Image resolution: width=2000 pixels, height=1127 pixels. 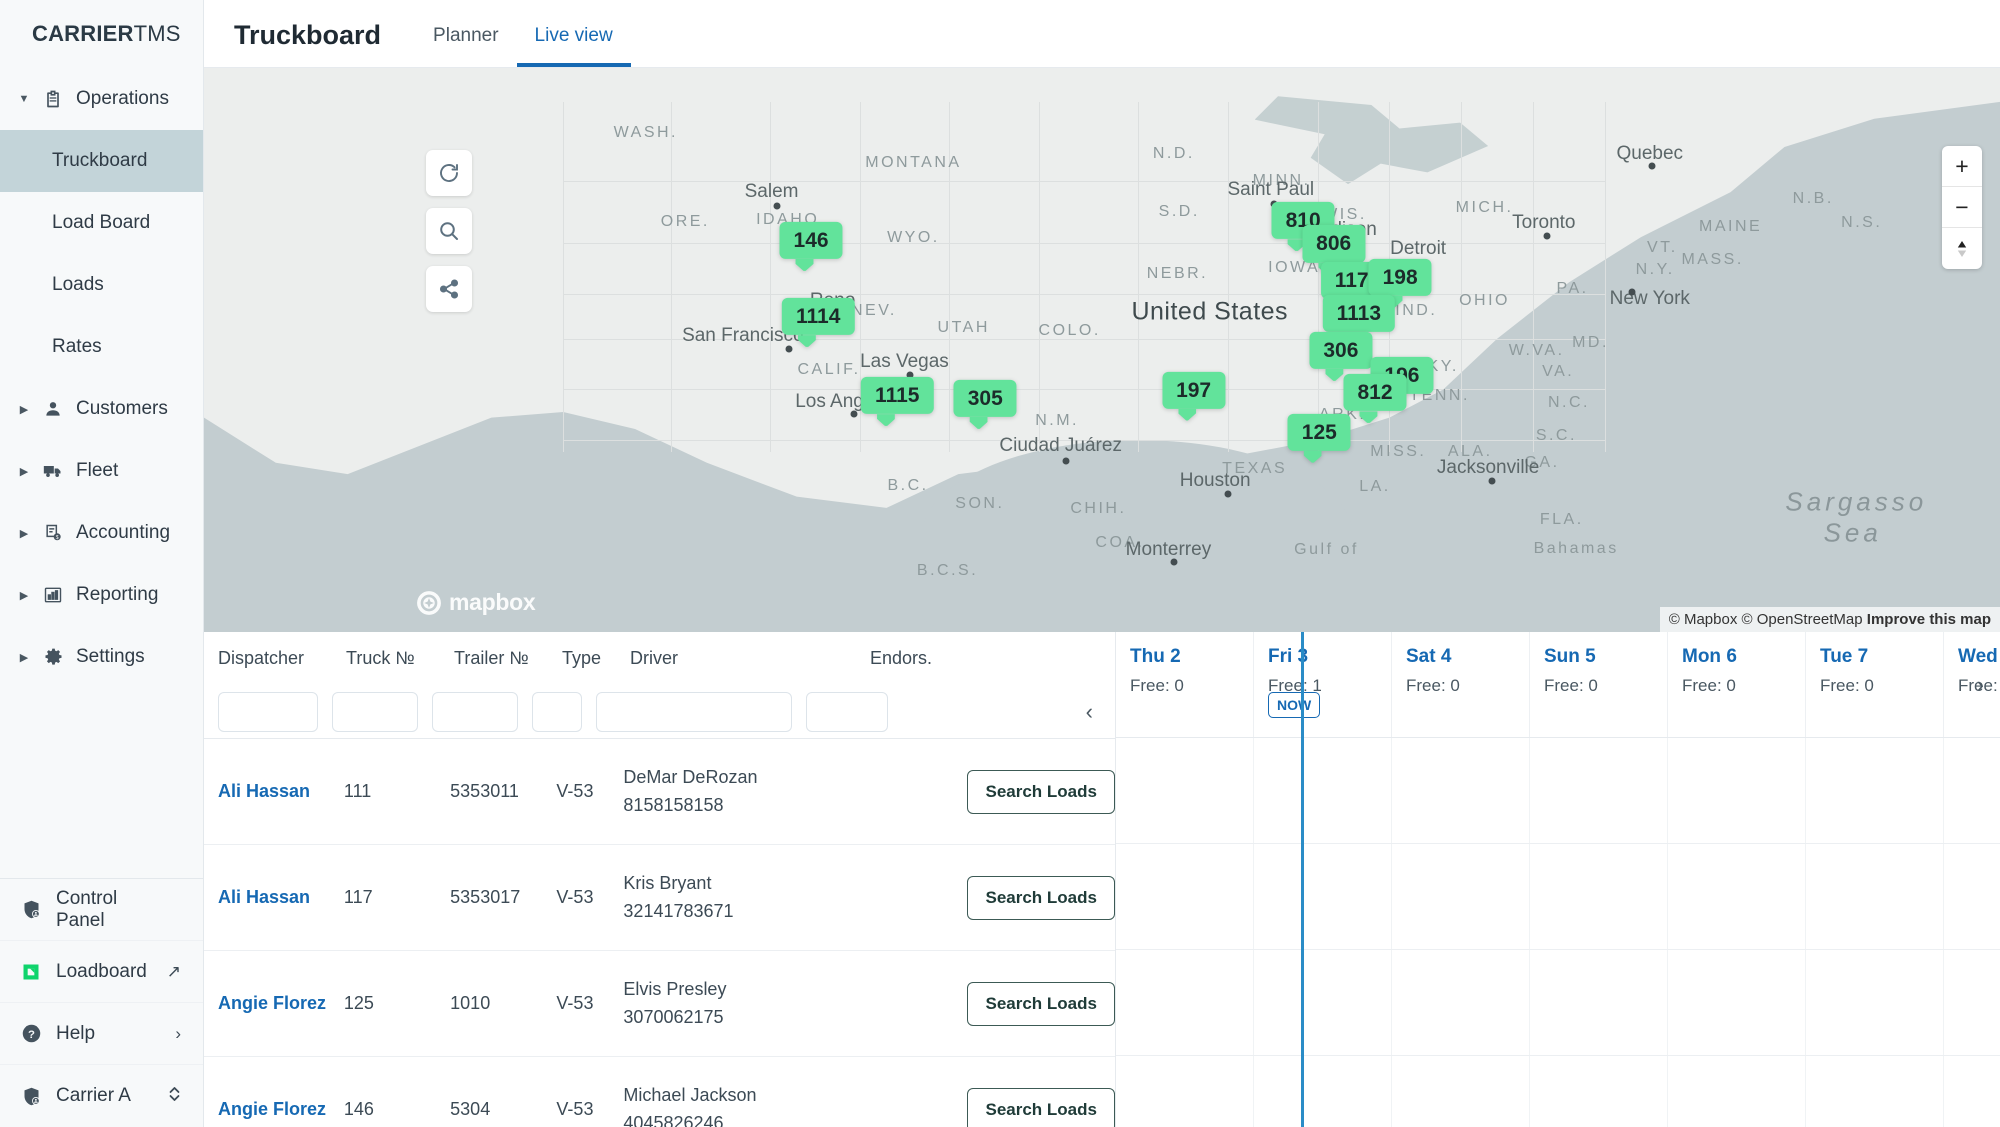 I want to click on timeline-day-cell: Sun 5 Free: 0, so click(x=1599, y=684).